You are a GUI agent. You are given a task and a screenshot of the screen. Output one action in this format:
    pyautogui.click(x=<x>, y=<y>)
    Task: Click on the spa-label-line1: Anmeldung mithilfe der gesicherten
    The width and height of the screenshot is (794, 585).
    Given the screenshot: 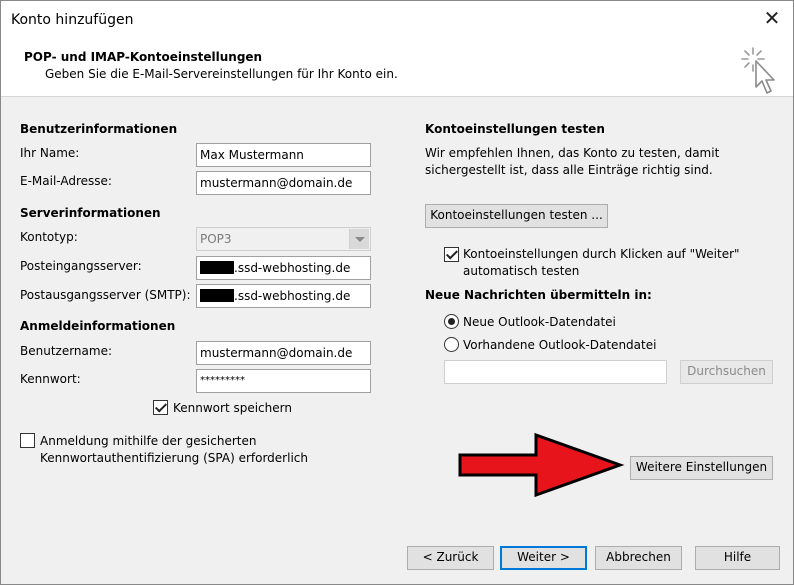 What is the action you would take?
    pyautogui.click(x=148, y=441)
    